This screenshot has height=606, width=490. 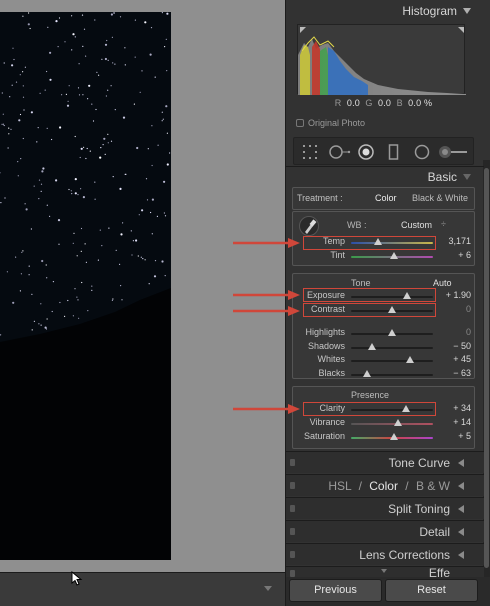 I want to click on adjustment-brush-icon, so click(x=453, y=152).